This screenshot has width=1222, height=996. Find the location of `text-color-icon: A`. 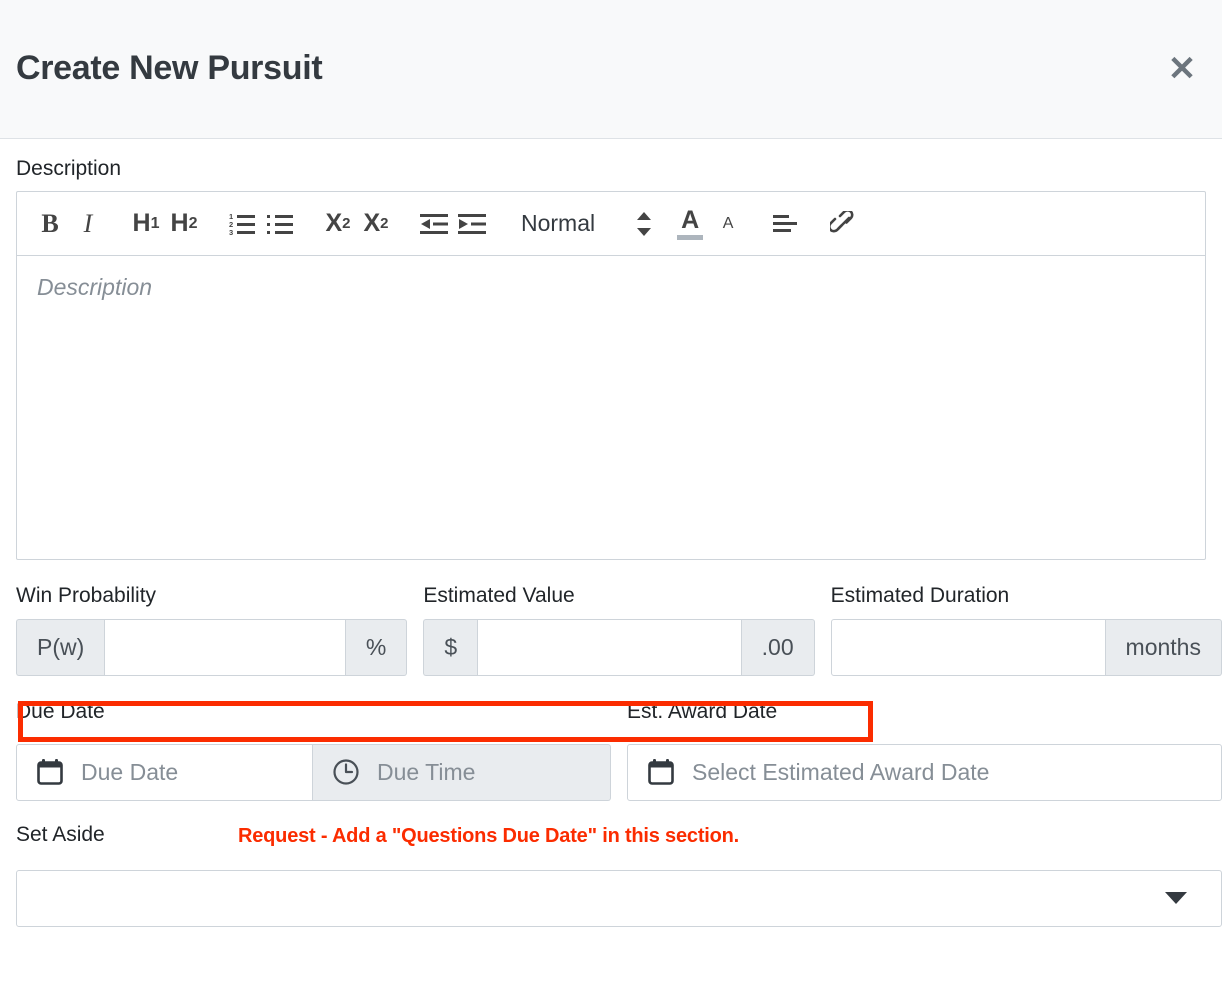

text-color-icon: A is located at coordinates (690, 222).